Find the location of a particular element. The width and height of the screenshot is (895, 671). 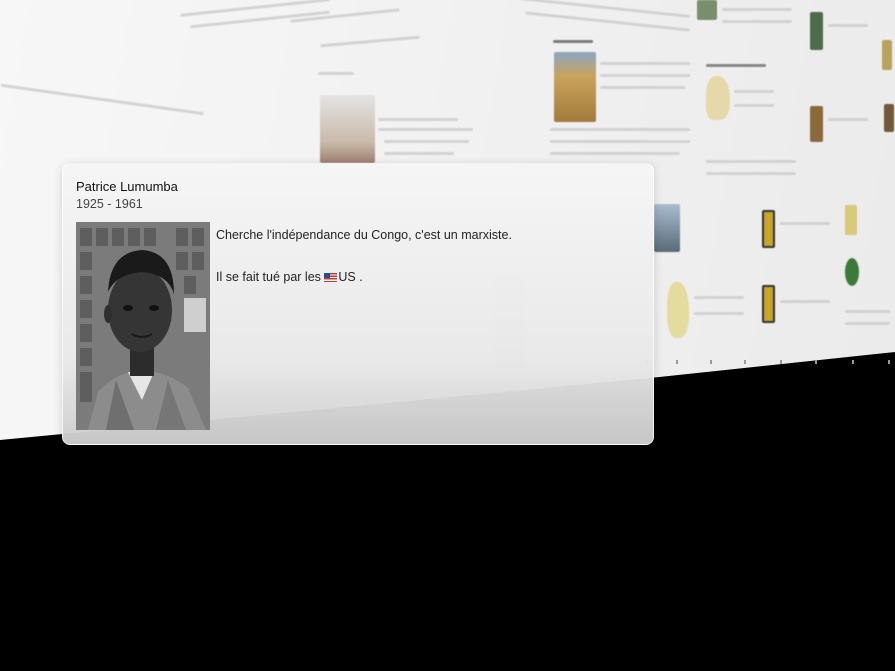

popup-description-line-2: Il se fait tué par les US . is located at coordinates (289, 277).